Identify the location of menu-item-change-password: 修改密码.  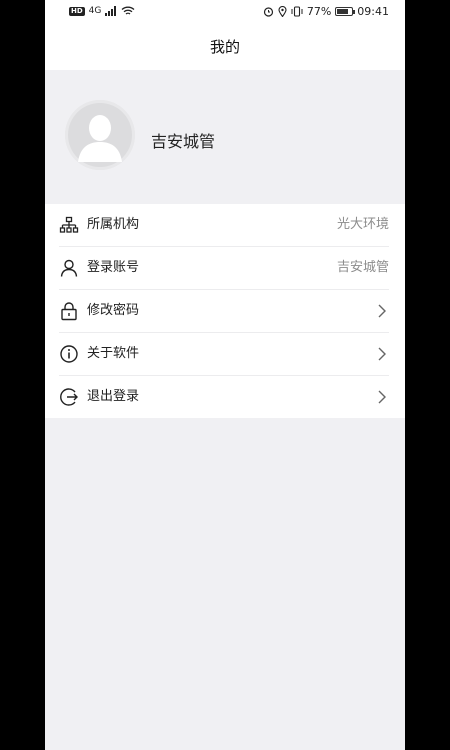
(224, 311).